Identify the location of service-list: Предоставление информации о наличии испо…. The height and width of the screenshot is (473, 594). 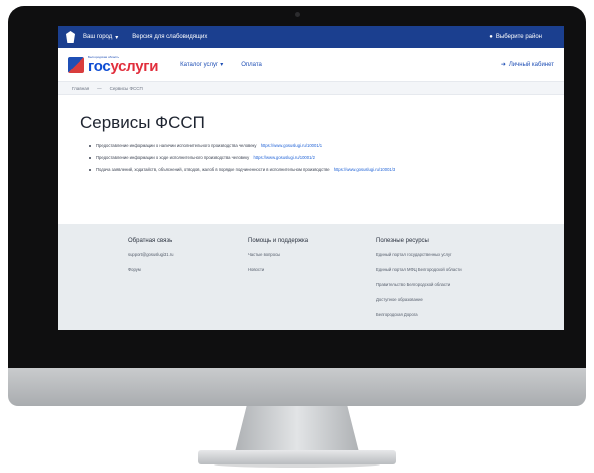
(311, 157).